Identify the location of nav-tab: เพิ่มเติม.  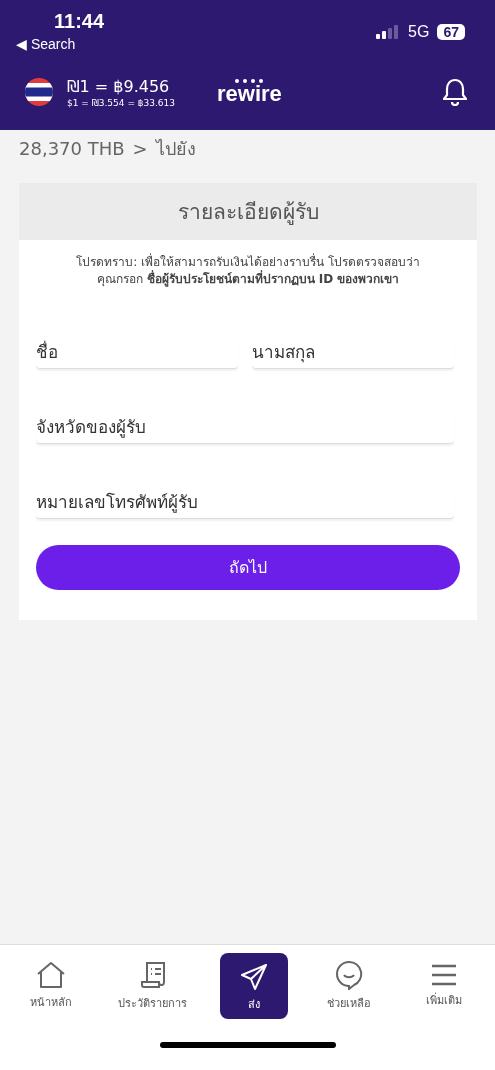
(443, 985).